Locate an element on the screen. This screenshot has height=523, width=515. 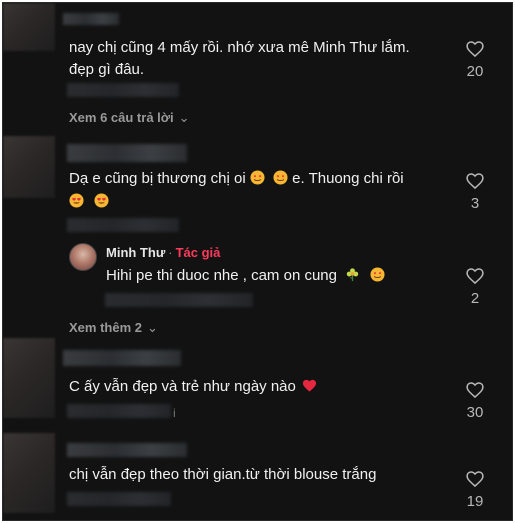
flower-emoji is located at coordinates (352, 275).